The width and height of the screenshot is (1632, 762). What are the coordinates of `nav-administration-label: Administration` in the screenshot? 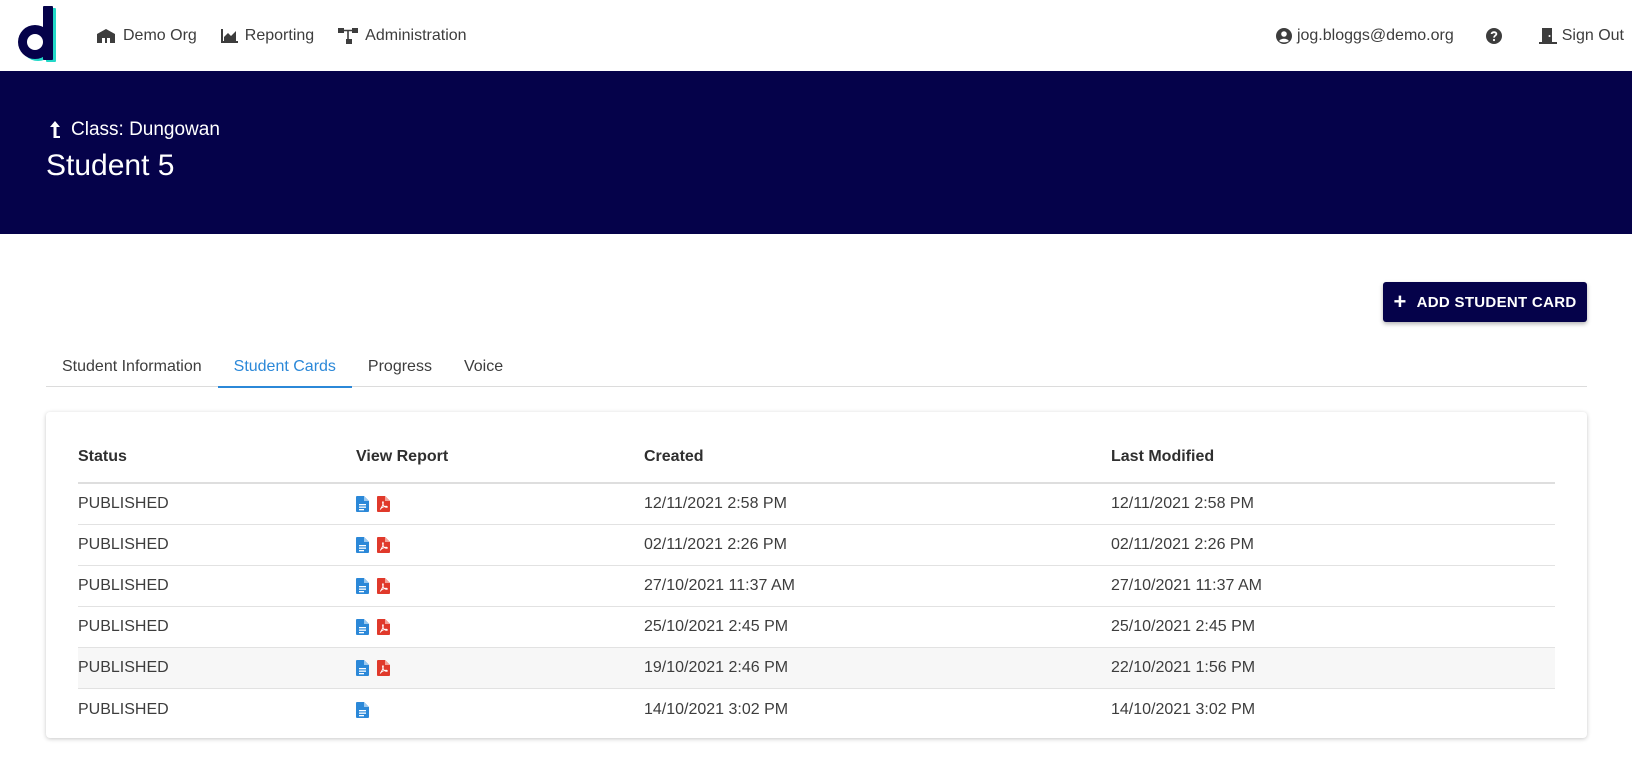 It's located at (416, 35).